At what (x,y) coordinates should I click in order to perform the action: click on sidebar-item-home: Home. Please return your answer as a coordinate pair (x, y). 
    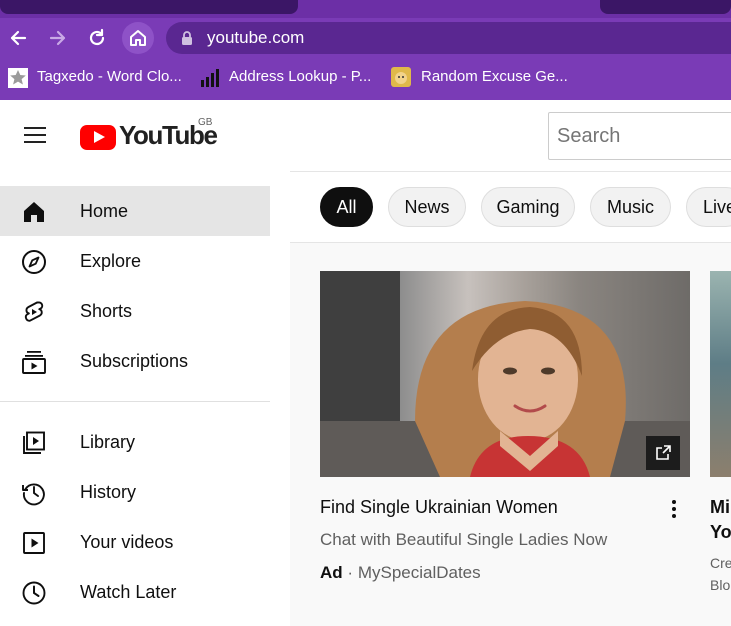
    Looking at the image, I should click on (135, 211).